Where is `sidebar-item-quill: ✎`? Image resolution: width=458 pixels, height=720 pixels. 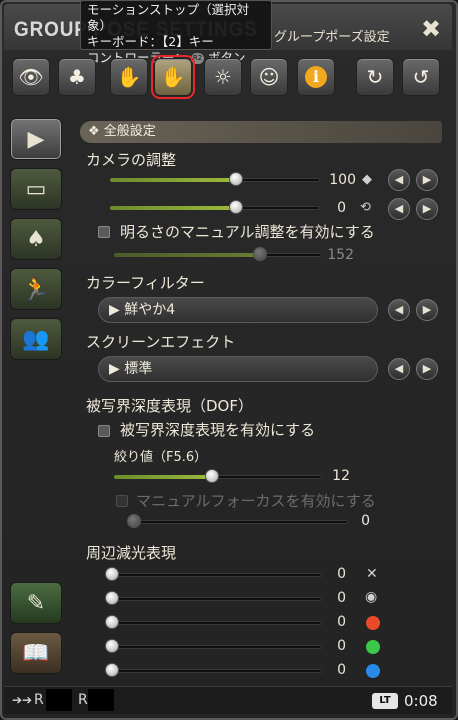 sidebar-item-quill: ✎ is located at coordinates (36, 603).